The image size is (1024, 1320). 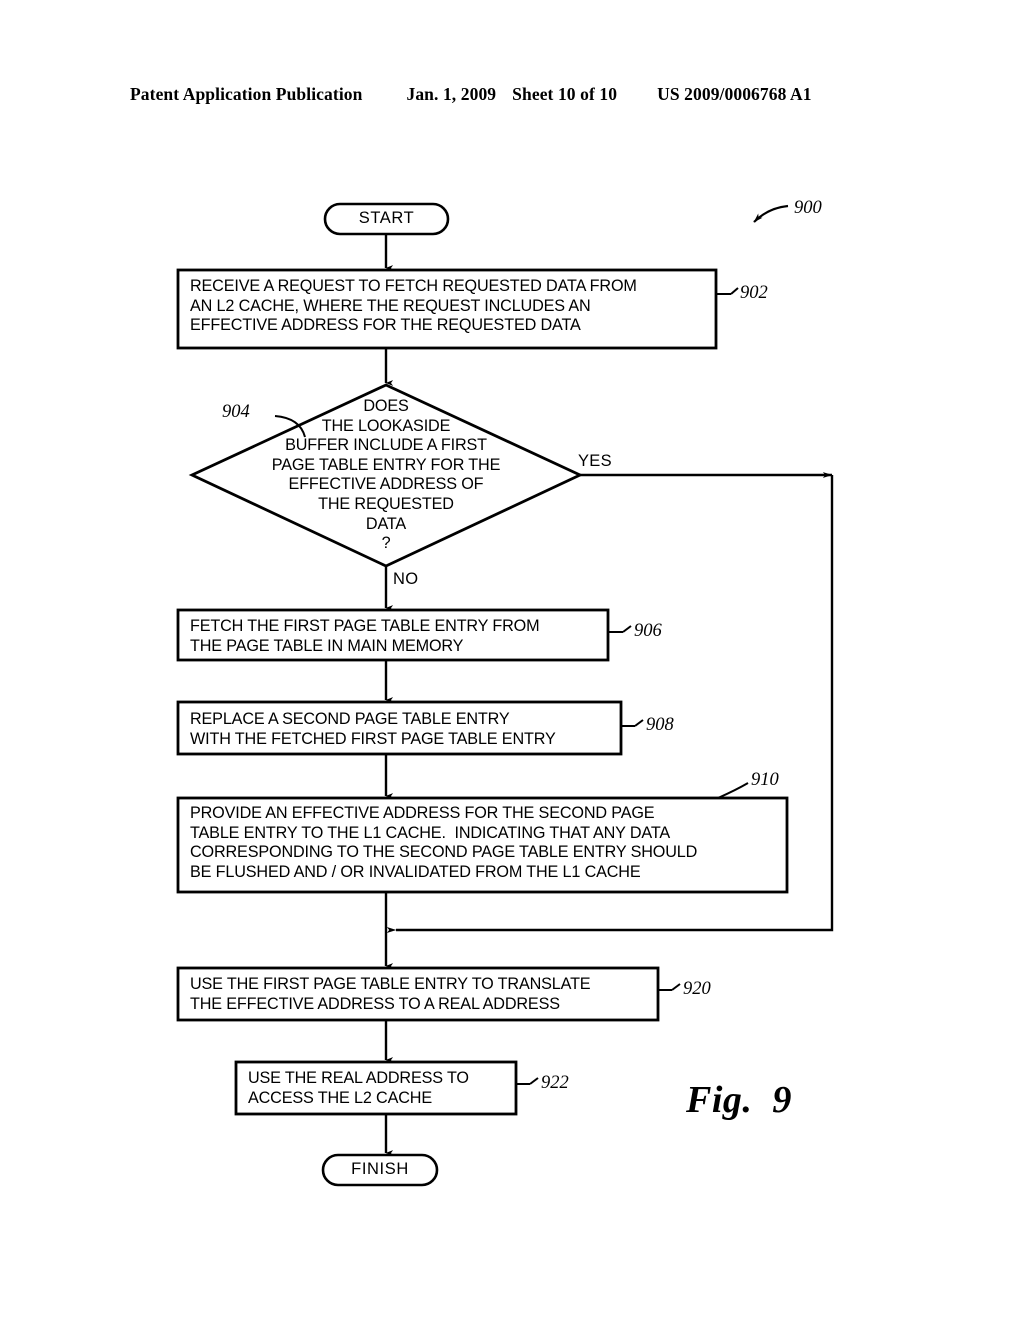 What do you see at coordinates (676, 987) in the screenshot?
I see `leader-920-tick` at bounding box center [676, 987].